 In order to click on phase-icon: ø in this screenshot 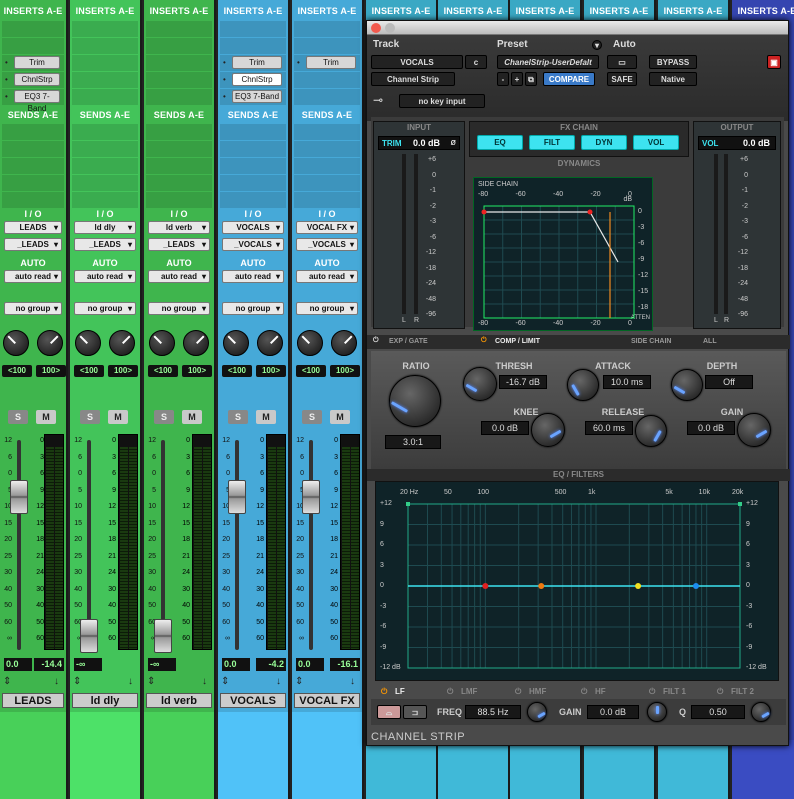, I will do `click(454, 142)`.